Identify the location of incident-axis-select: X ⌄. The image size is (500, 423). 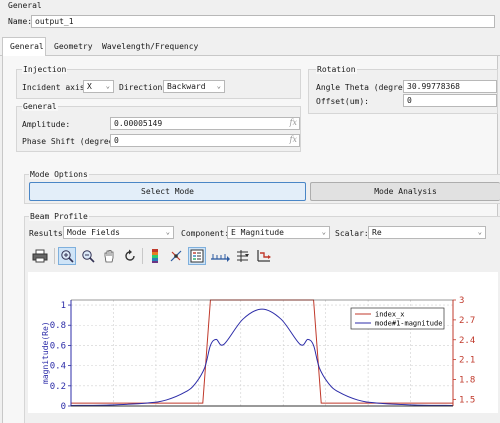
(98, 86).